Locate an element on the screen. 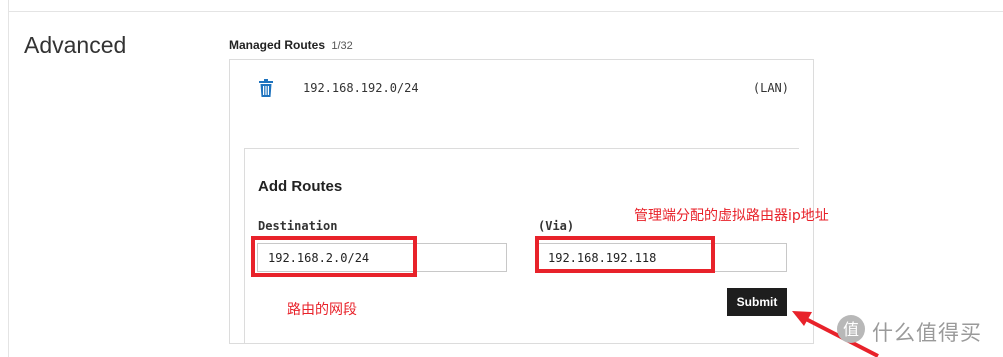  destination-input is located at coordinates (382, 257).